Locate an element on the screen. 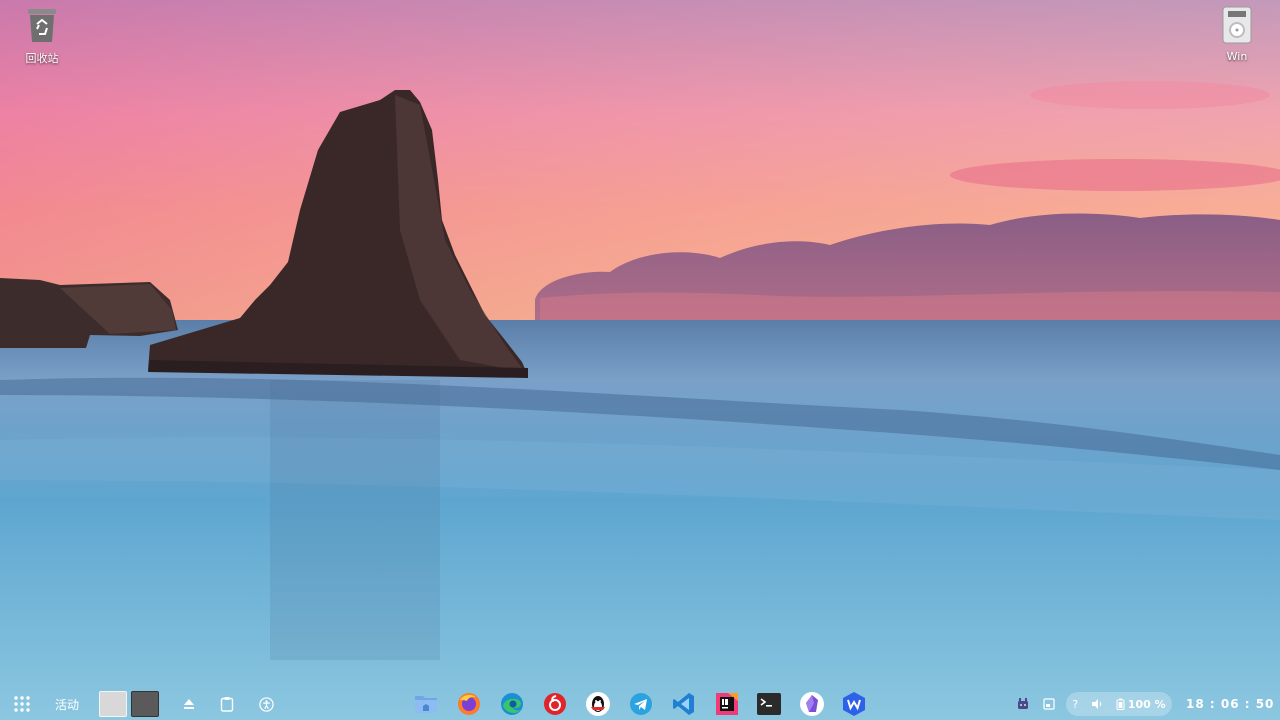  tray-app-indicator is located at coordinates (1023, 704).